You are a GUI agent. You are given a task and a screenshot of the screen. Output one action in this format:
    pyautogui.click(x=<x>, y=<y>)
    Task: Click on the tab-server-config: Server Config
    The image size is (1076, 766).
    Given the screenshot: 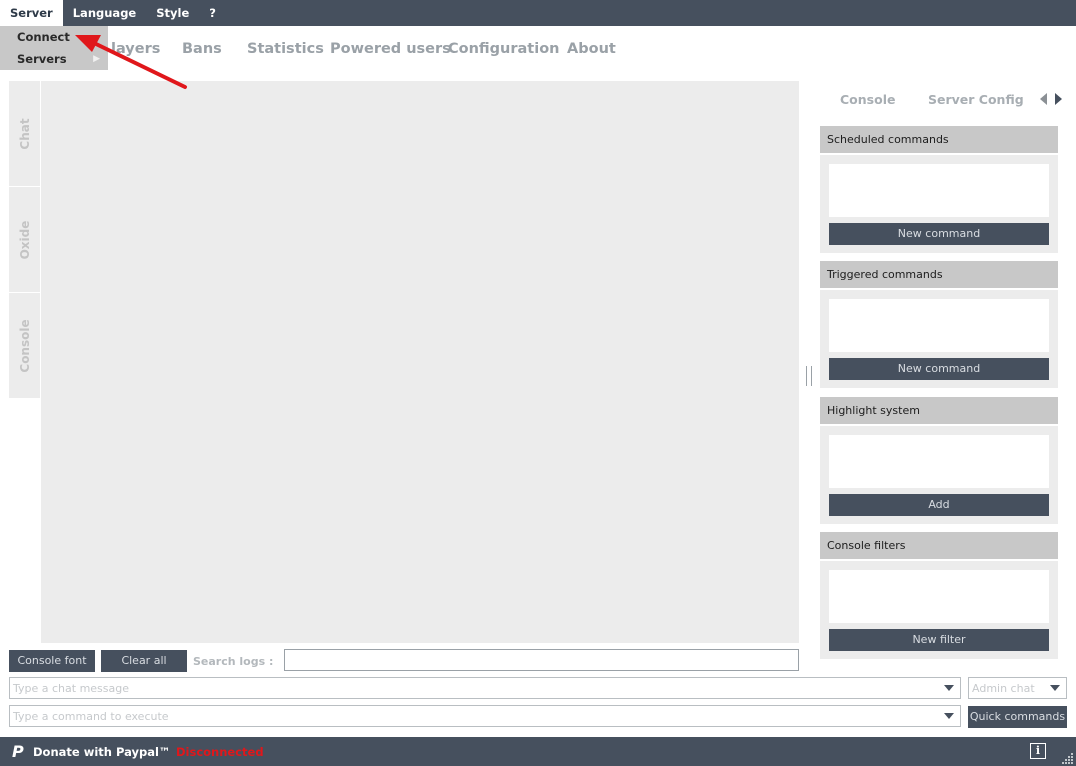 What is the action you would take?
    pyautogui.click(x=976, y=99)
    